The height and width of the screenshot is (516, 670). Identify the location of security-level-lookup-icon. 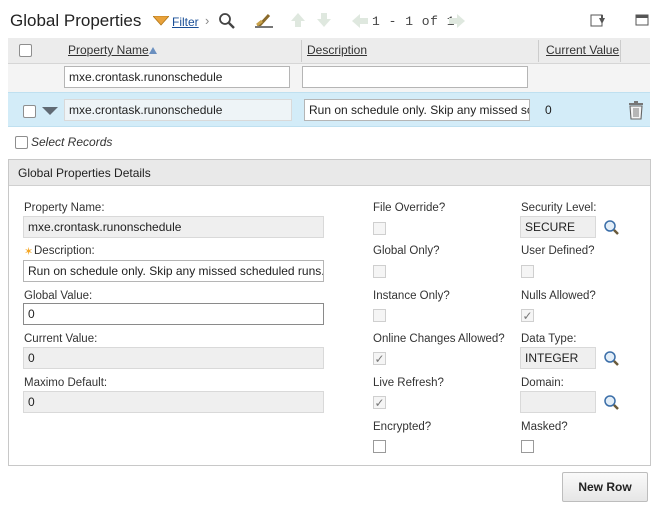
(611, 229).